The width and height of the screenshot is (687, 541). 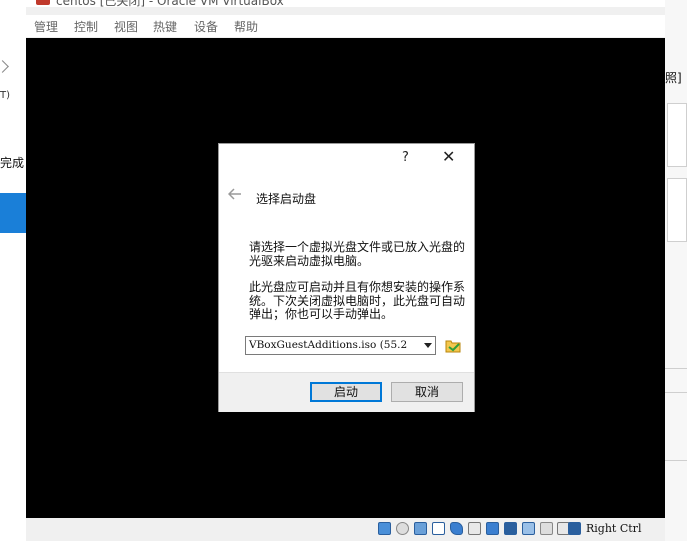 I want to click on arrow-down-icon, so click(x=574, y=528).